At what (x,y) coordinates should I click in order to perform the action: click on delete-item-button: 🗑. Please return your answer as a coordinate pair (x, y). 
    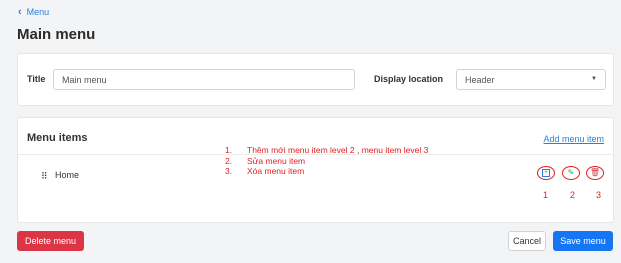
    Looking at the image, I should click on (595, 173).